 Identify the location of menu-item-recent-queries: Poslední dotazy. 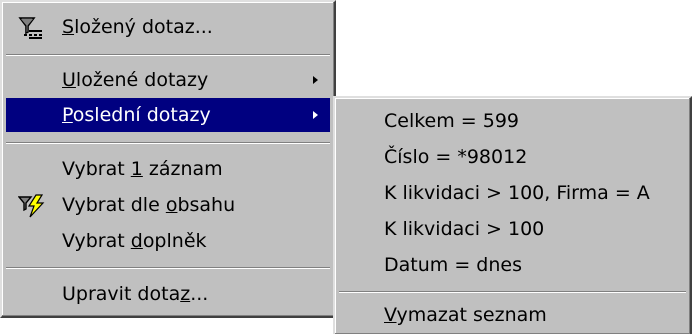
(168, 115).